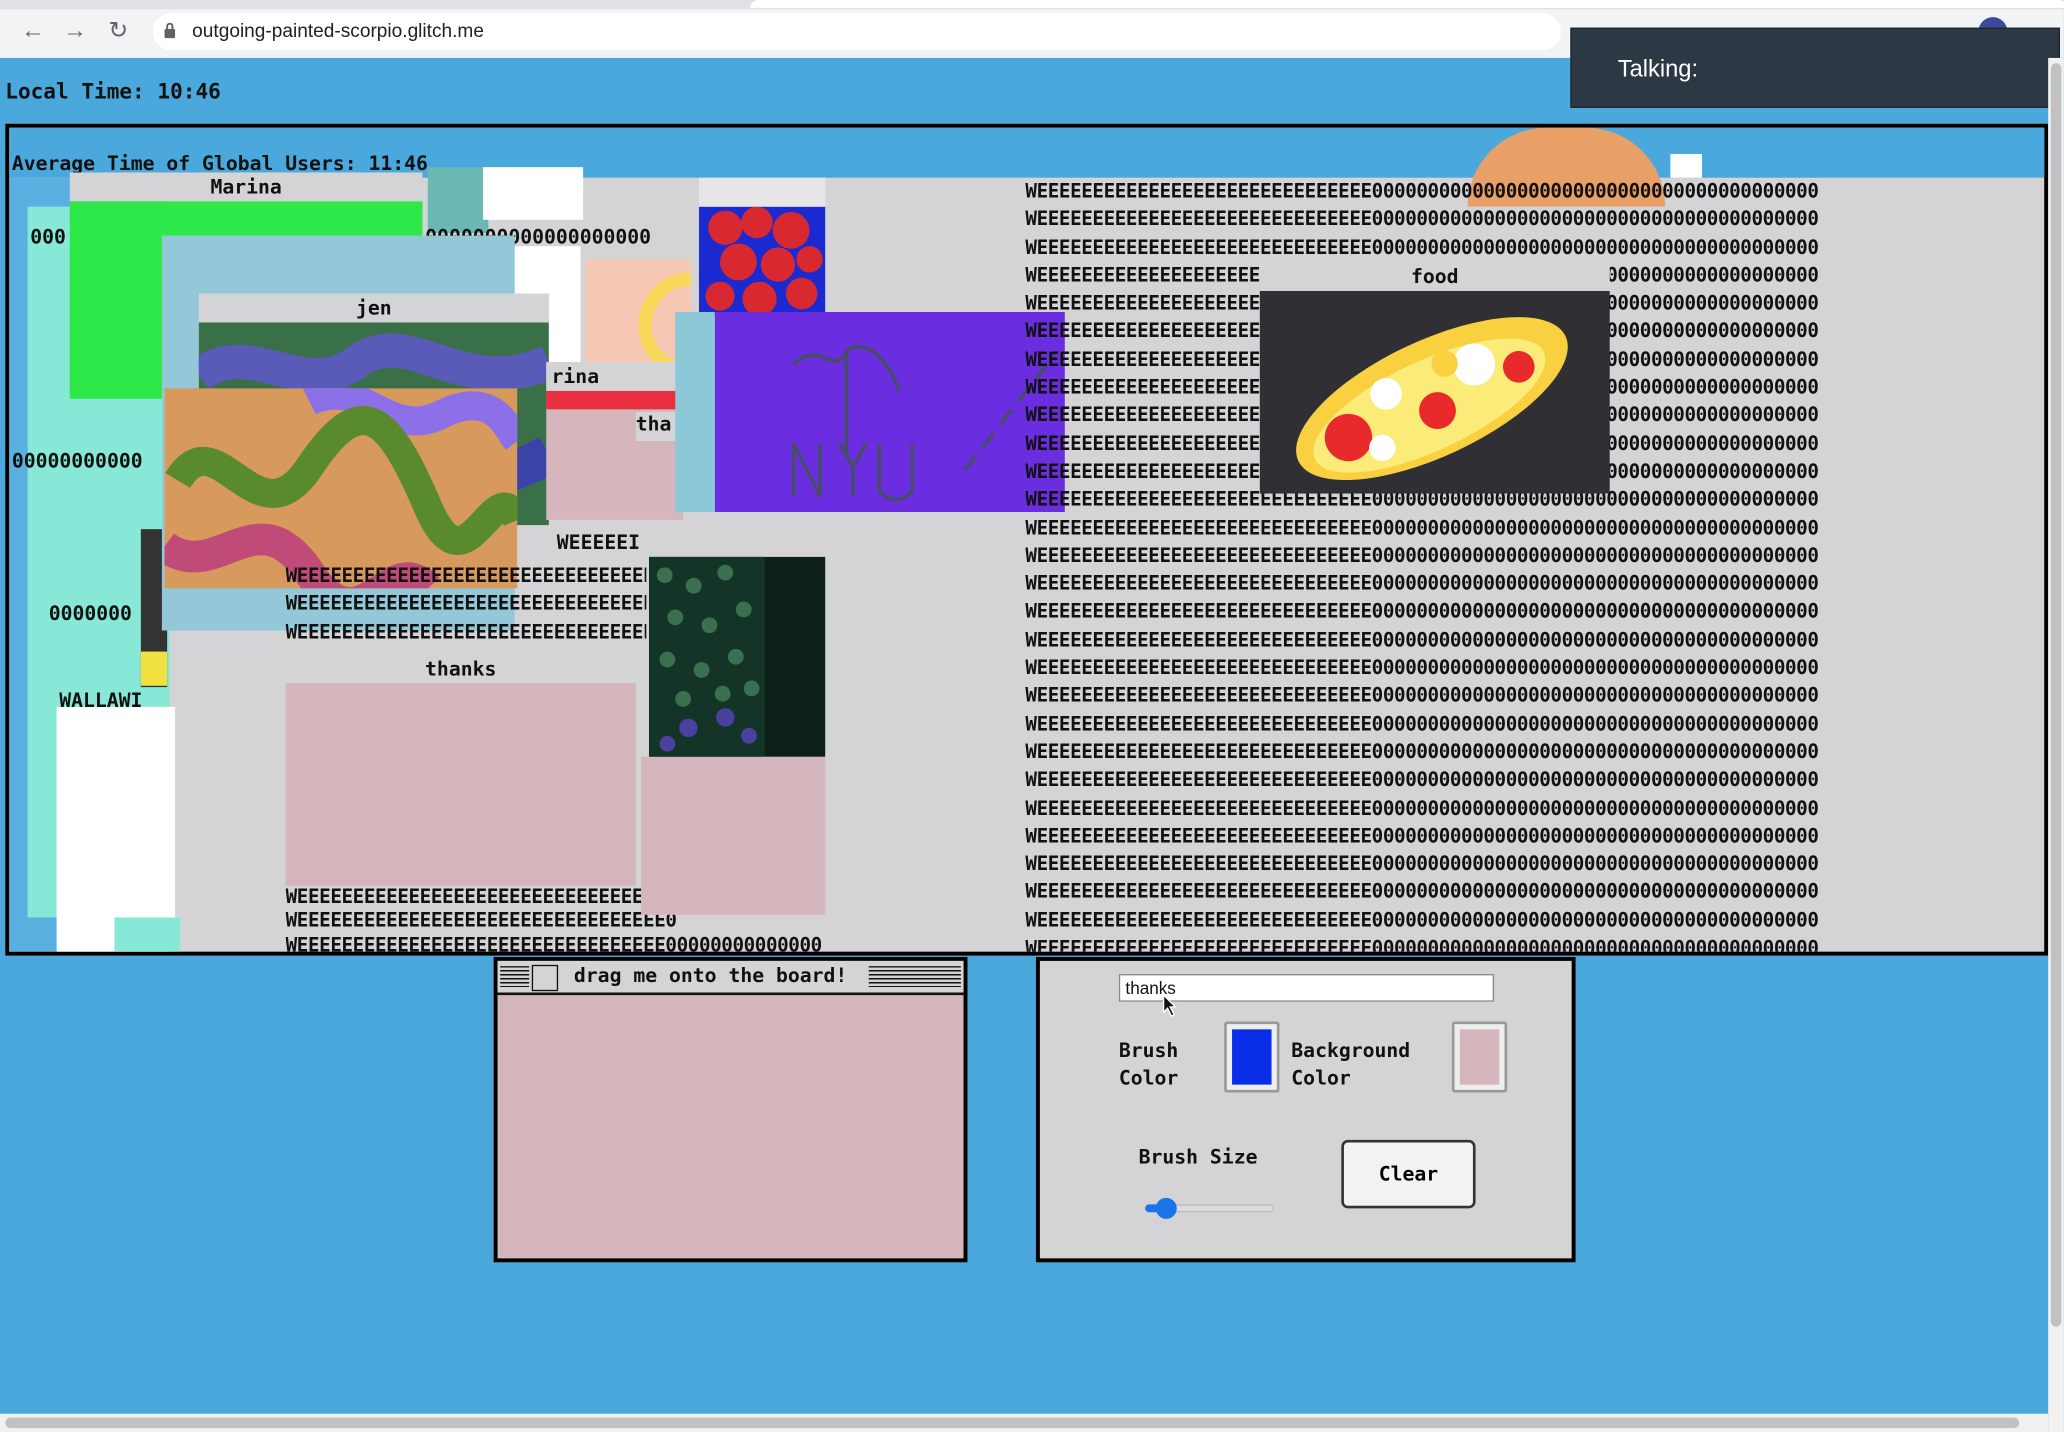 This screenshot has height=1432, width=2064. I want to click on window-title: jen, so click(373, 308).